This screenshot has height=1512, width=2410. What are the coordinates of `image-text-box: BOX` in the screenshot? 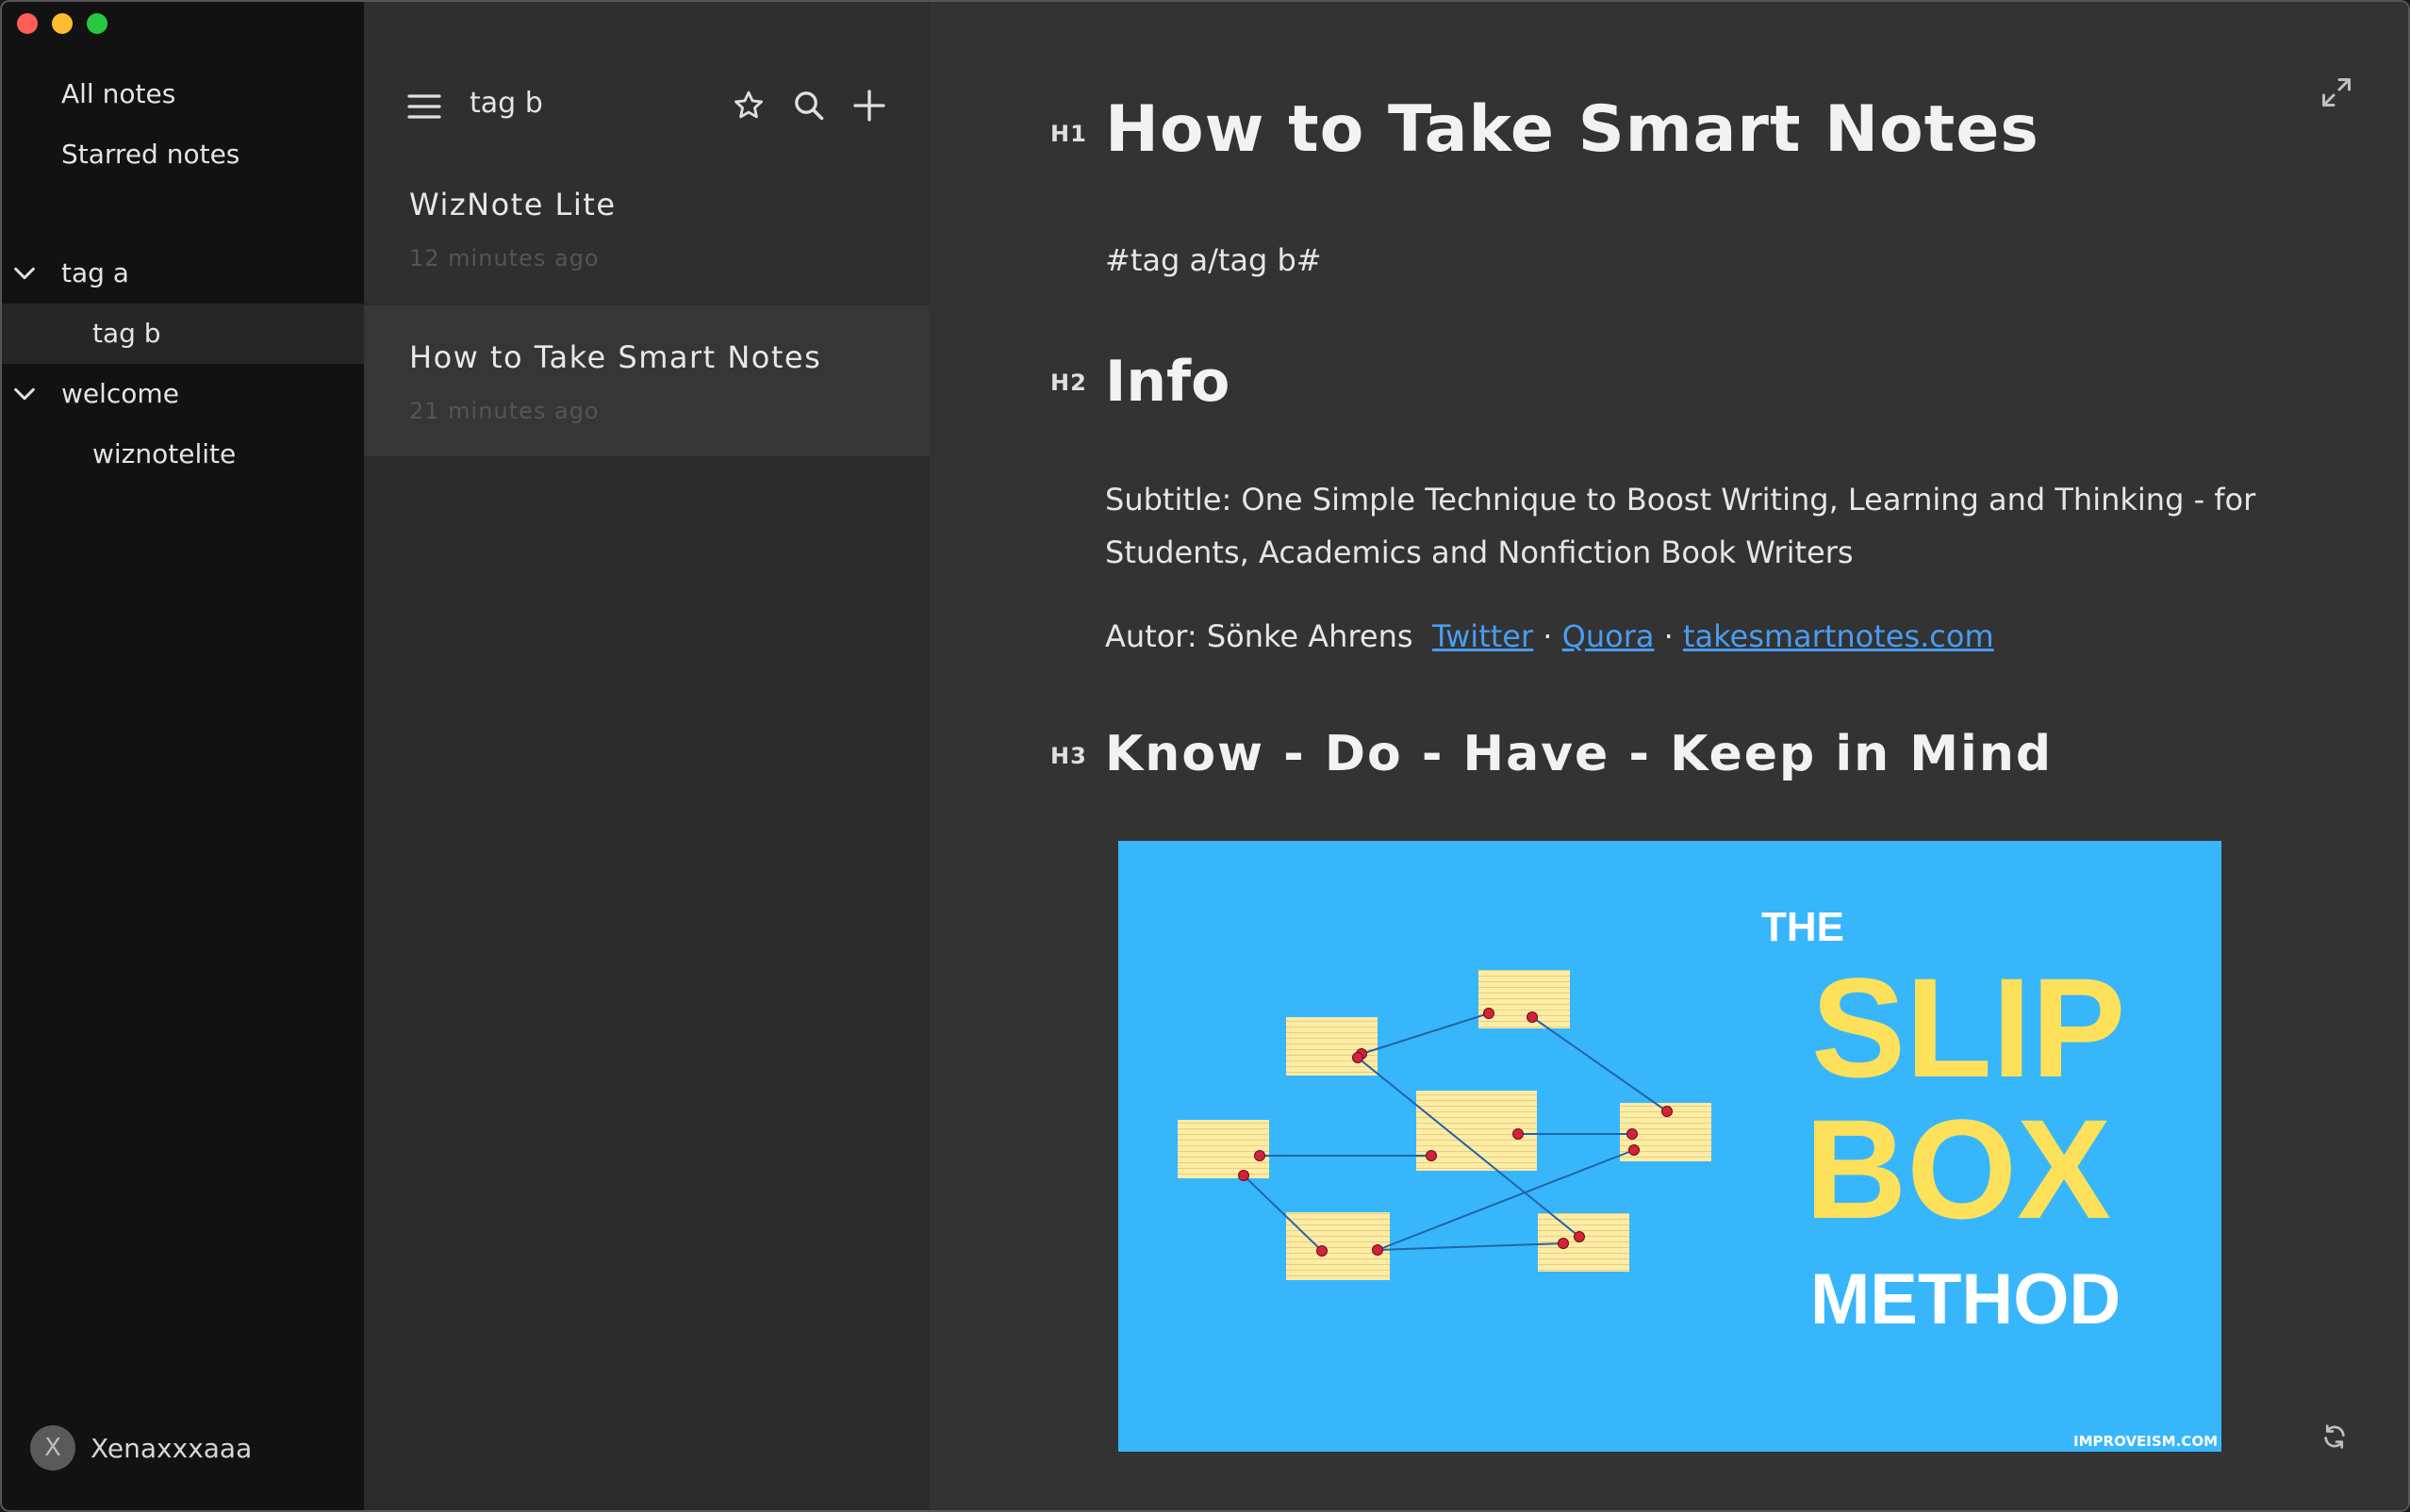 It's located at (1958, 1169).